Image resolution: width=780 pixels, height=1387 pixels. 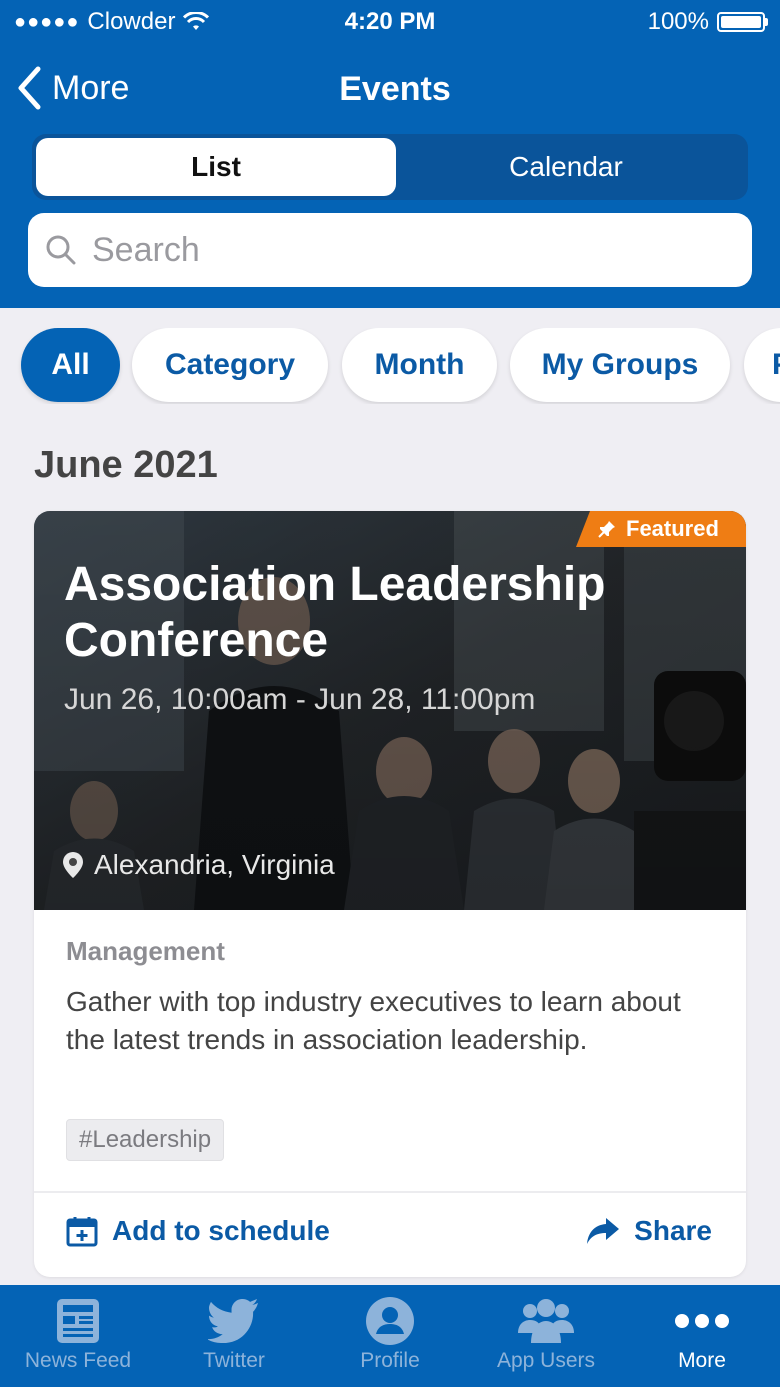 I want to click on profile-icon, so click(x=390, y=1321).